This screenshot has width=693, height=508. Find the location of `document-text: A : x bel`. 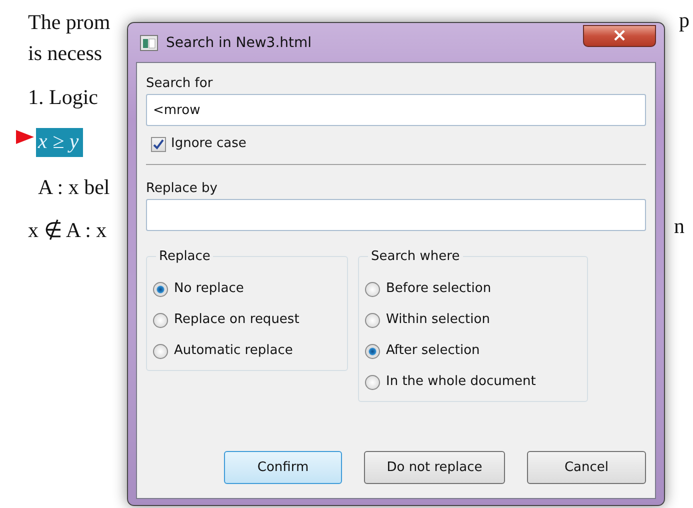

document-text: A : x bel is located at coordinates (74, 187).